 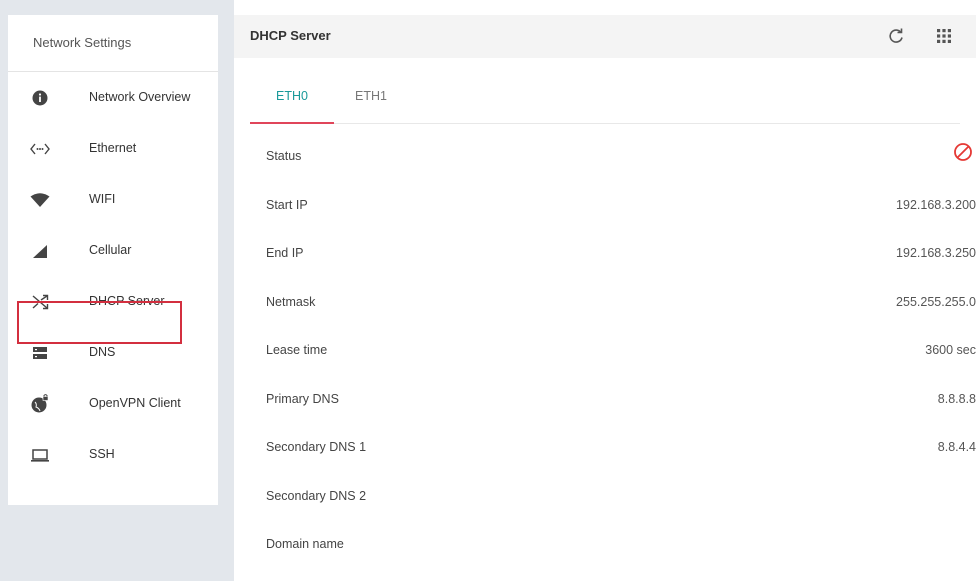 I want to click on sidebar-item-dhcp-server: DHCP Server, so click(x=113, y=301).